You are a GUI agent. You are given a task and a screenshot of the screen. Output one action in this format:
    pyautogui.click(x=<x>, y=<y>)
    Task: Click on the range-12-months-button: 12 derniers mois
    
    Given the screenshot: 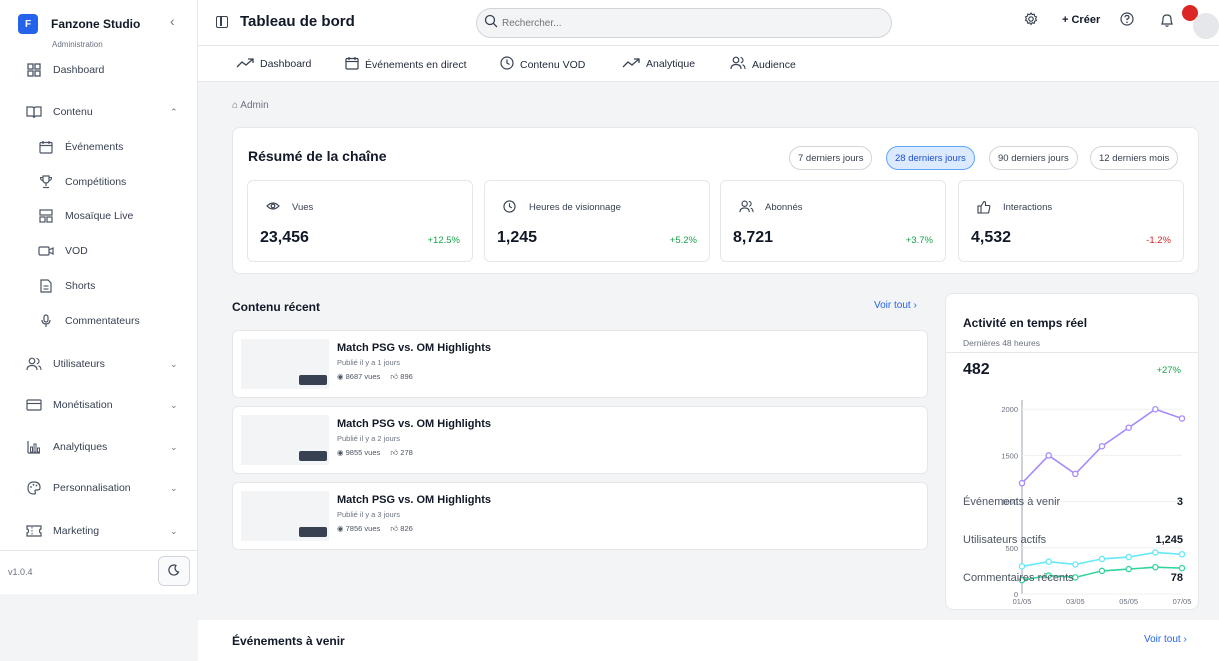 What is the action you would take?
    pyautogui.click(x=1134, y=158)
    